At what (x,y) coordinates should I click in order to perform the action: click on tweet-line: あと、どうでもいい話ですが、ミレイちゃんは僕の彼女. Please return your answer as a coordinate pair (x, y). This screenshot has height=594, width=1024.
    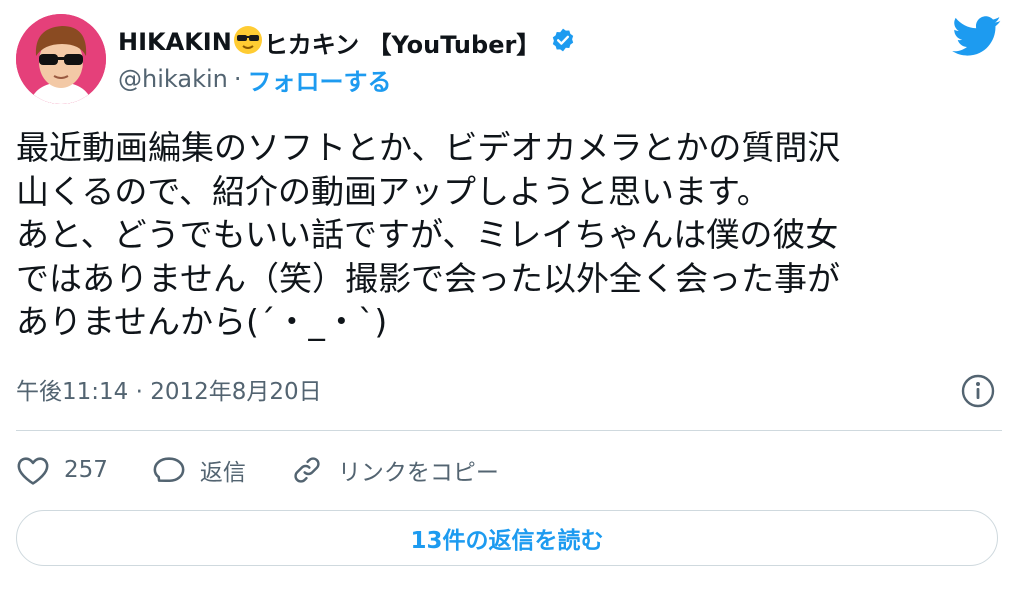
    Looking at the image, I should click on (427, 234).